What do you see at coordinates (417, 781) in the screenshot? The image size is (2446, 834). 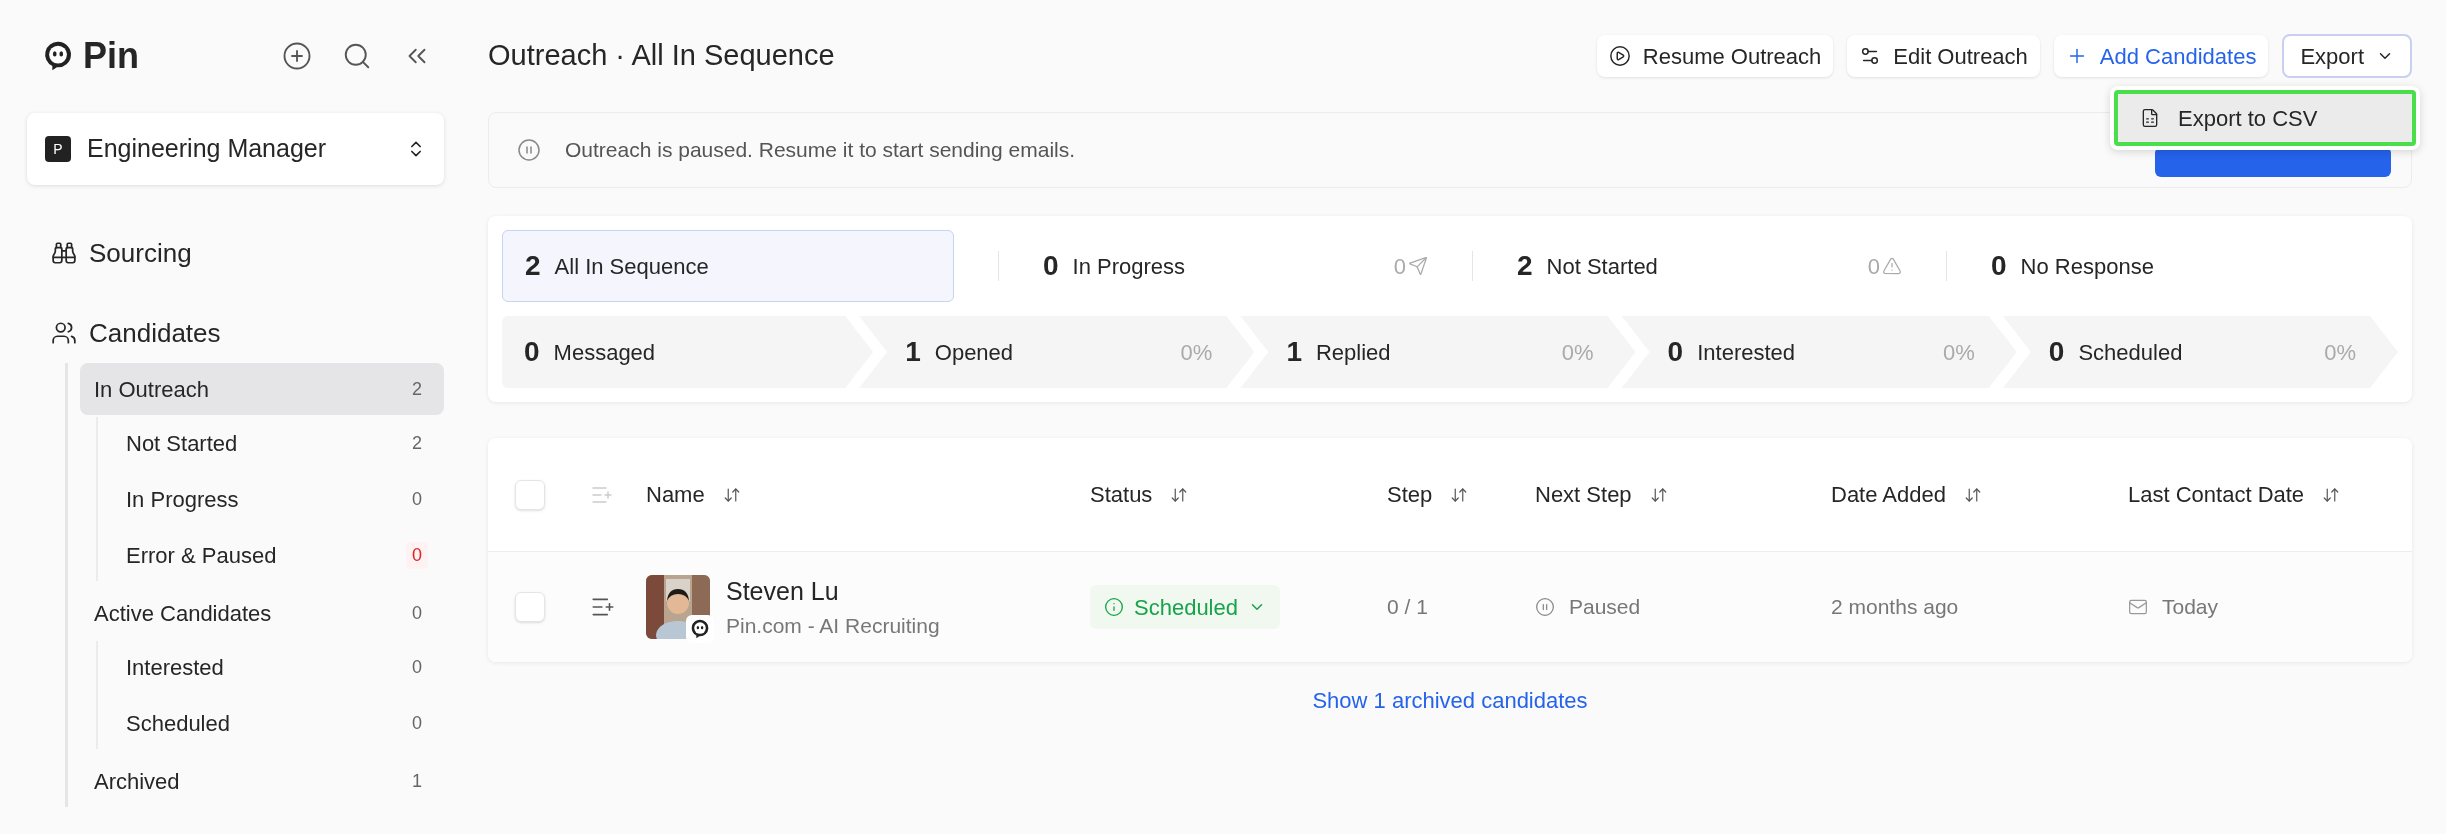 I see `item-count: 1` at bounding box center [417, 781].